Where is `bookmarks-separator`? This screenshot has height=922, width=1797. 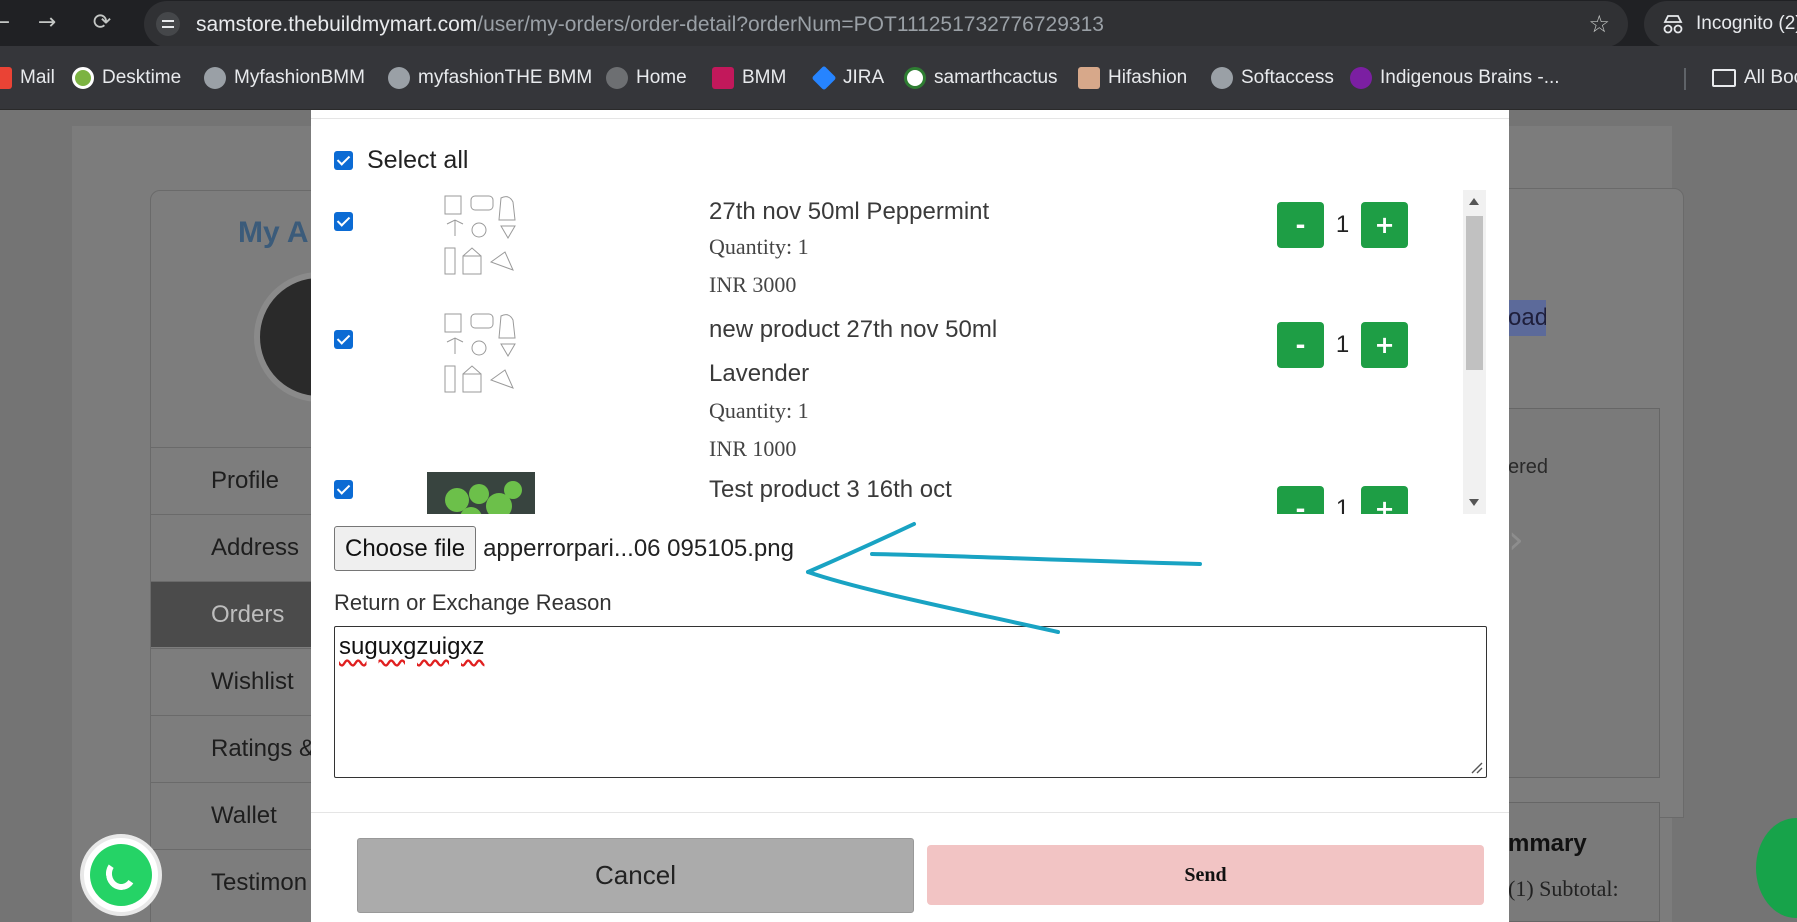
bookmarks-separator is located at coordinates (1685, 79).